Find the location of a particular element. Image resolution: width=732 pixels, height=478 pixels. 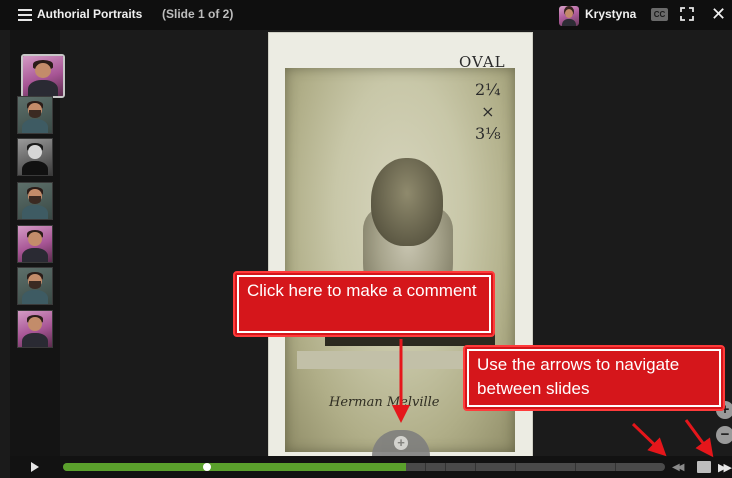

thumbnail-bw-portrait is located at coordinates (35, 157).